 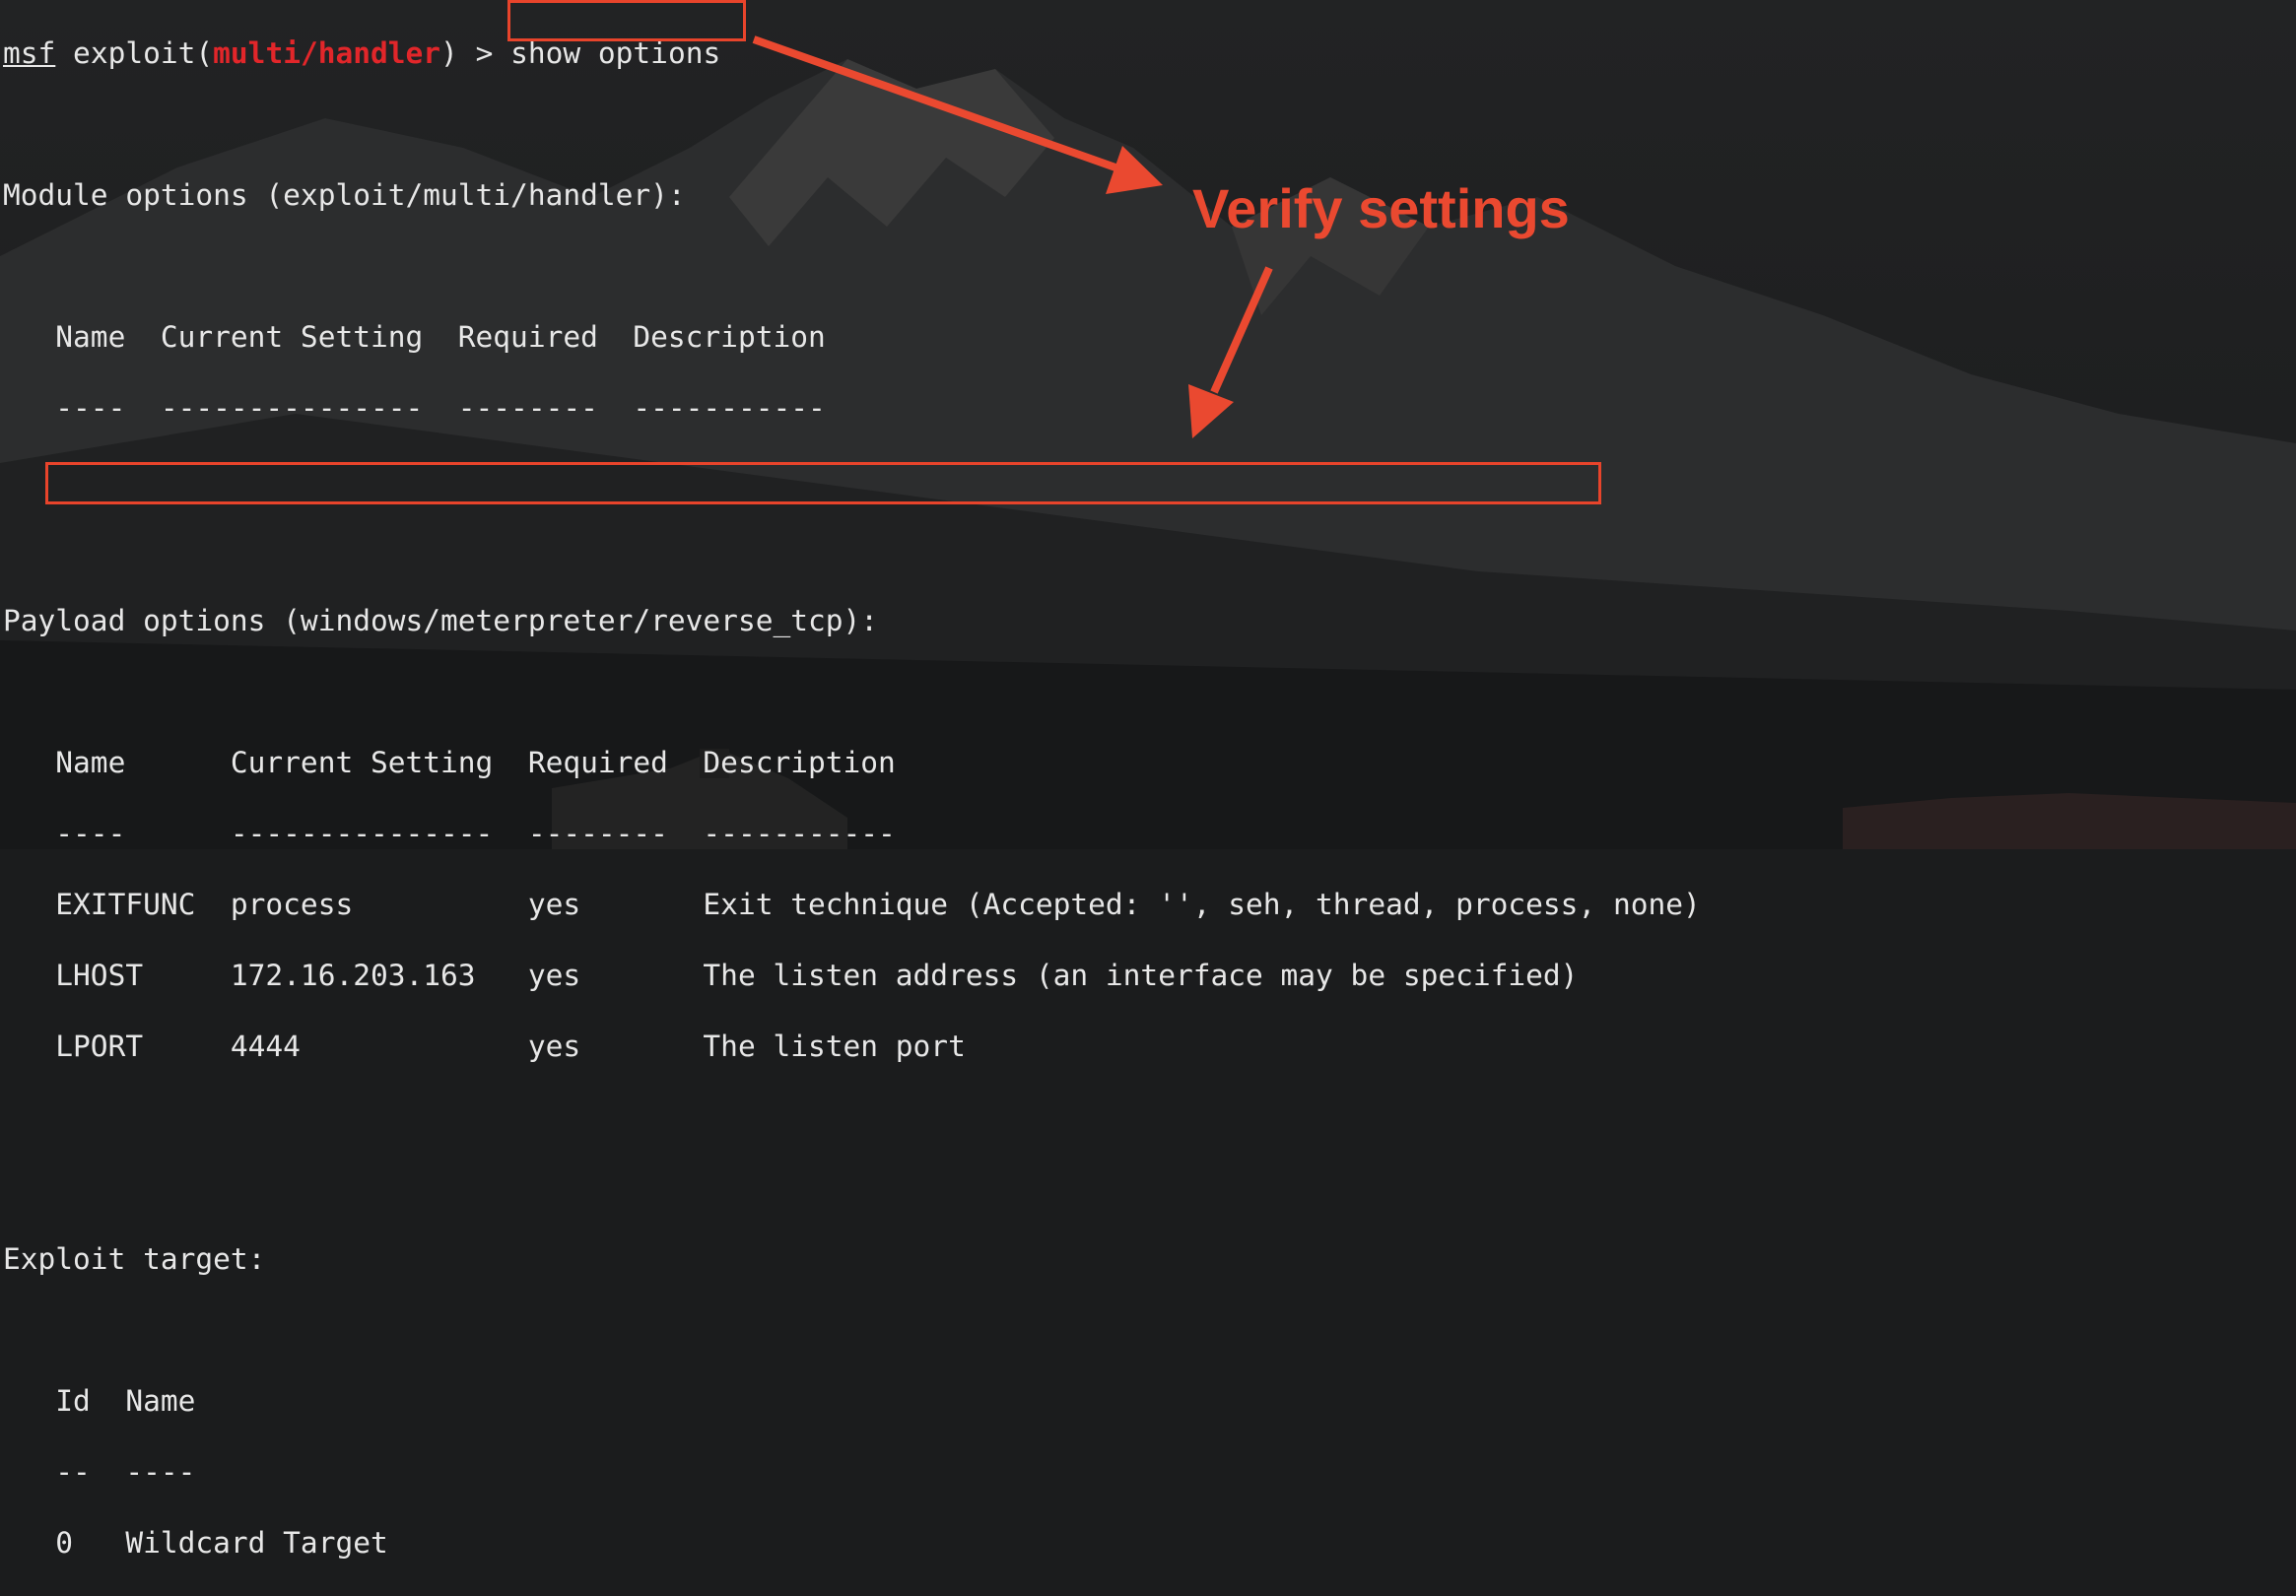 I want to click on arrow-to-callout-icon, so click(x=957, y=115).